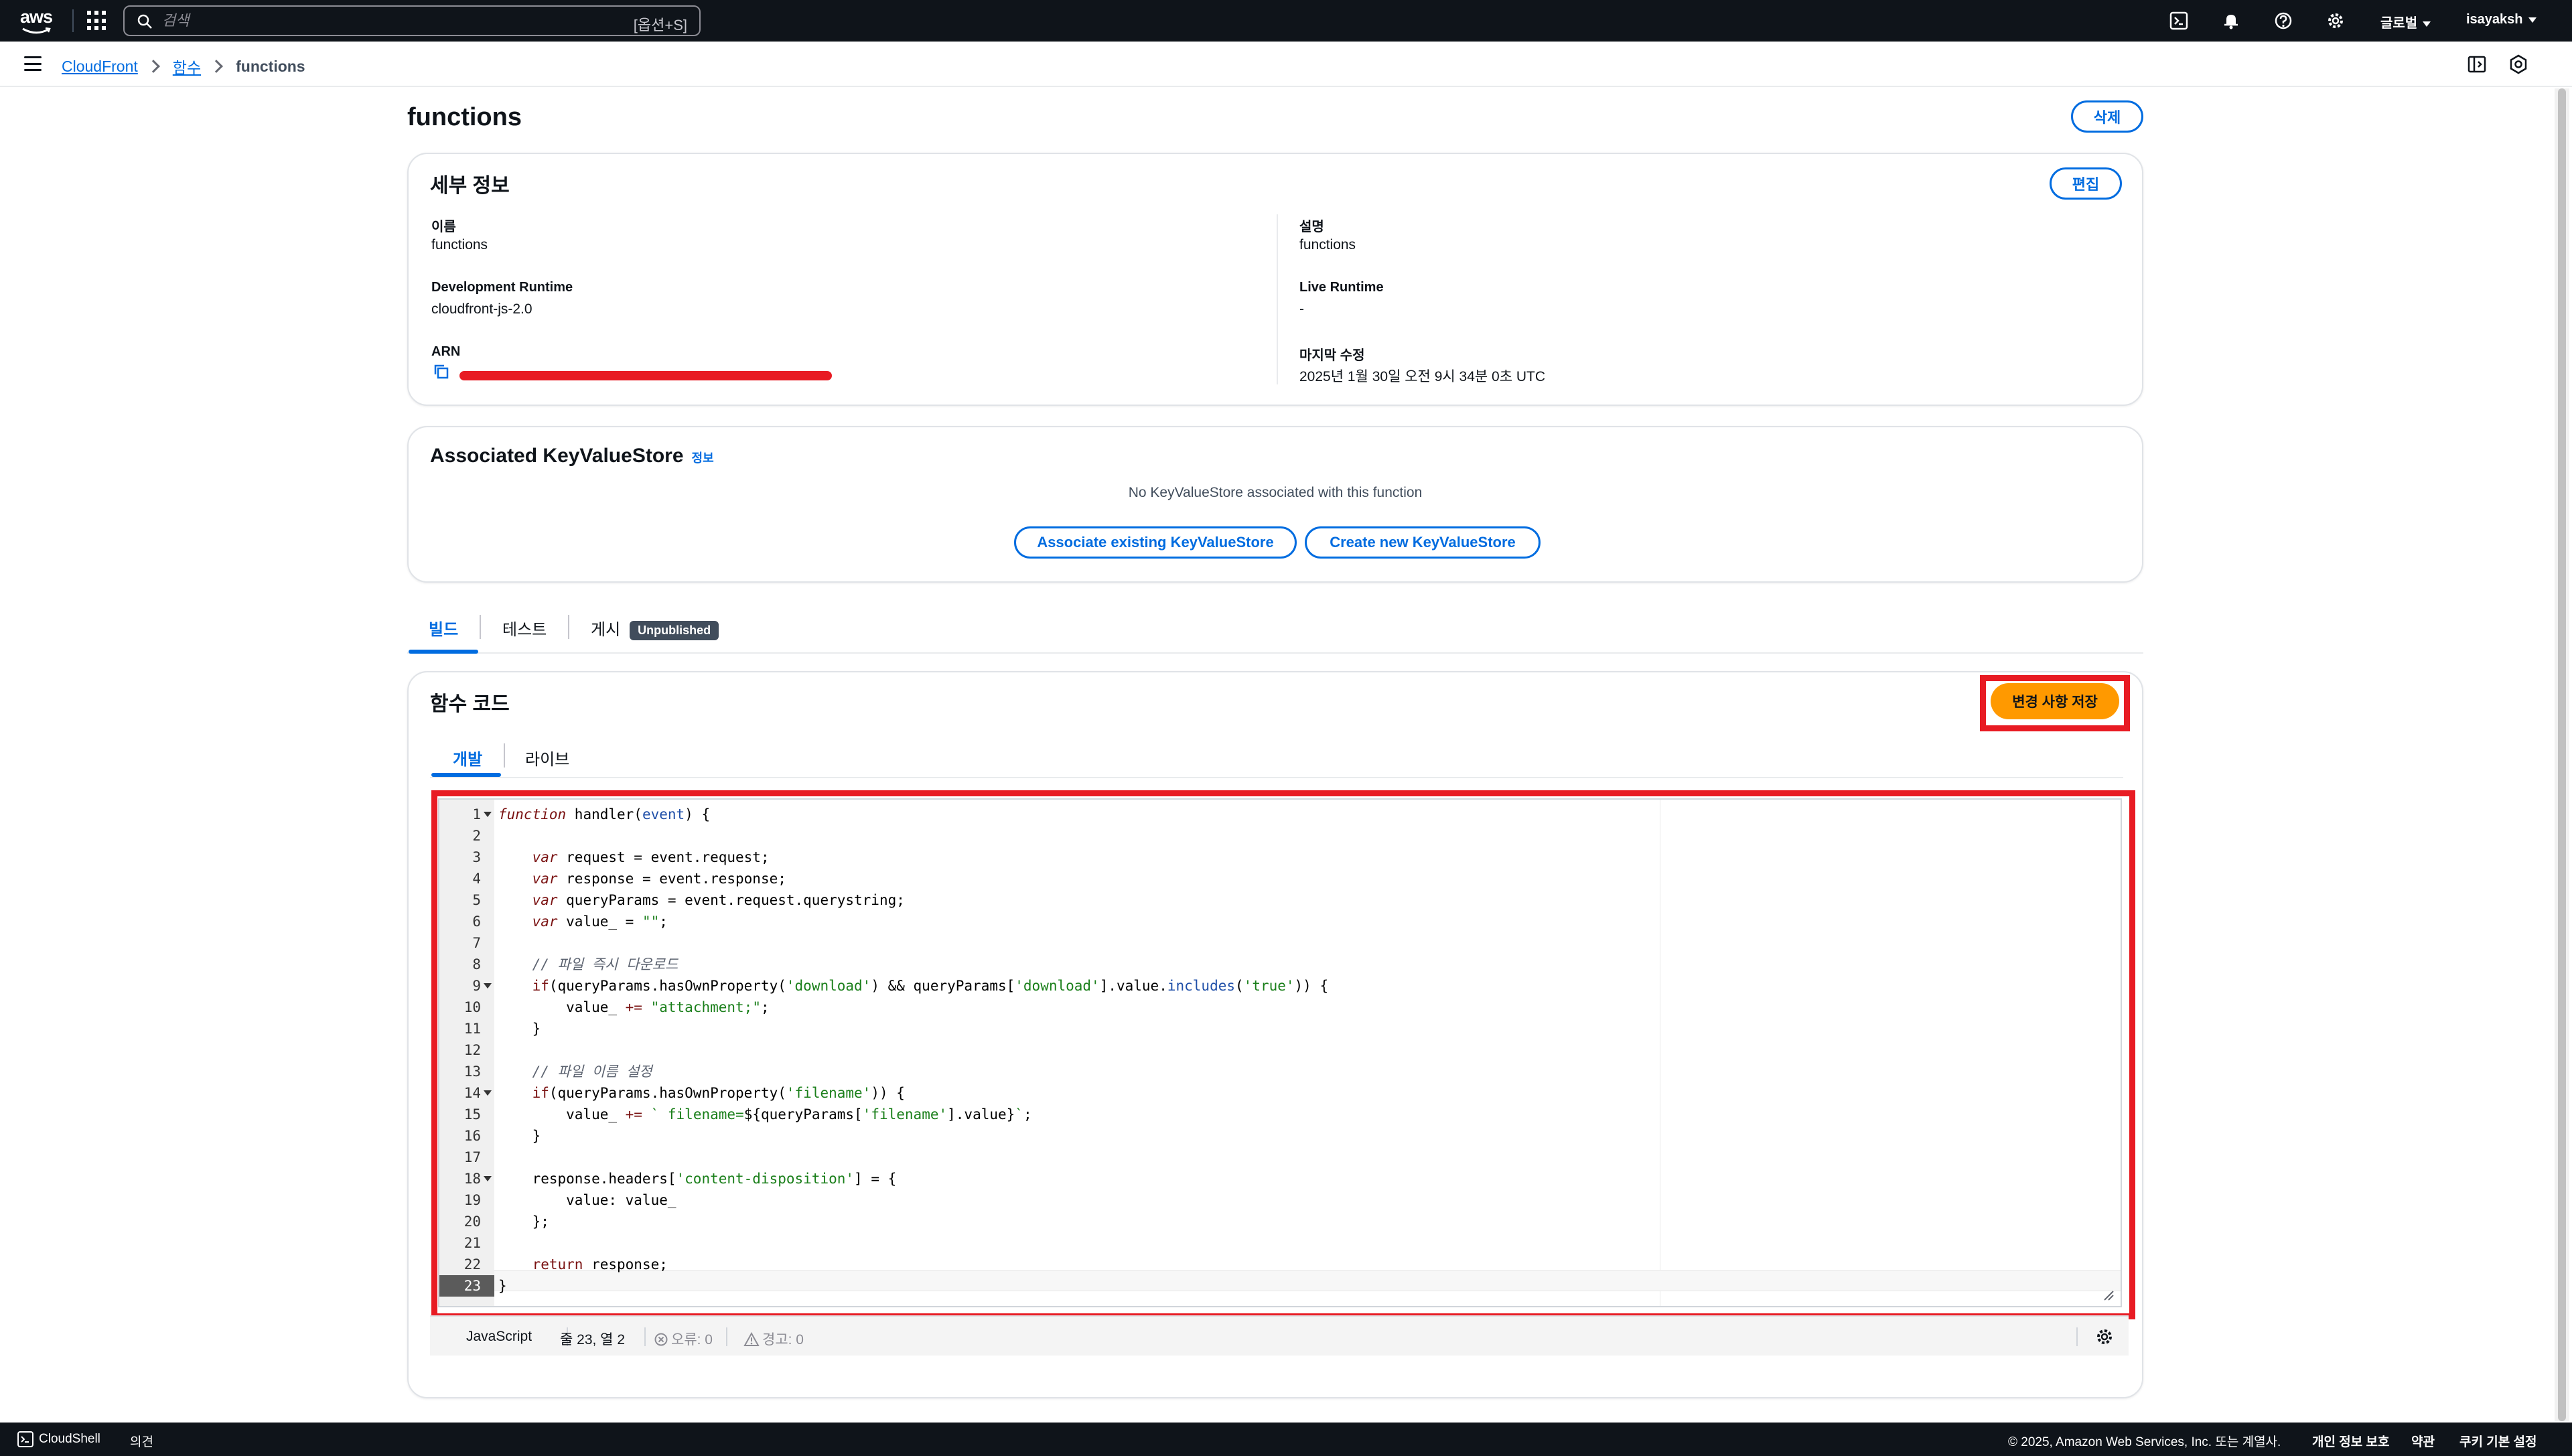  Describe the element at coordinates (499, 1337) in the screenshot. I see `language-indicator: JavaScript` at that location.